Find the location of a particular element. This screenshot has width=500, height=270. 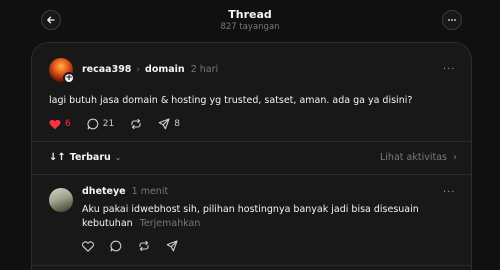

post-more-icon: ··· is located at coordinates (449, 70).